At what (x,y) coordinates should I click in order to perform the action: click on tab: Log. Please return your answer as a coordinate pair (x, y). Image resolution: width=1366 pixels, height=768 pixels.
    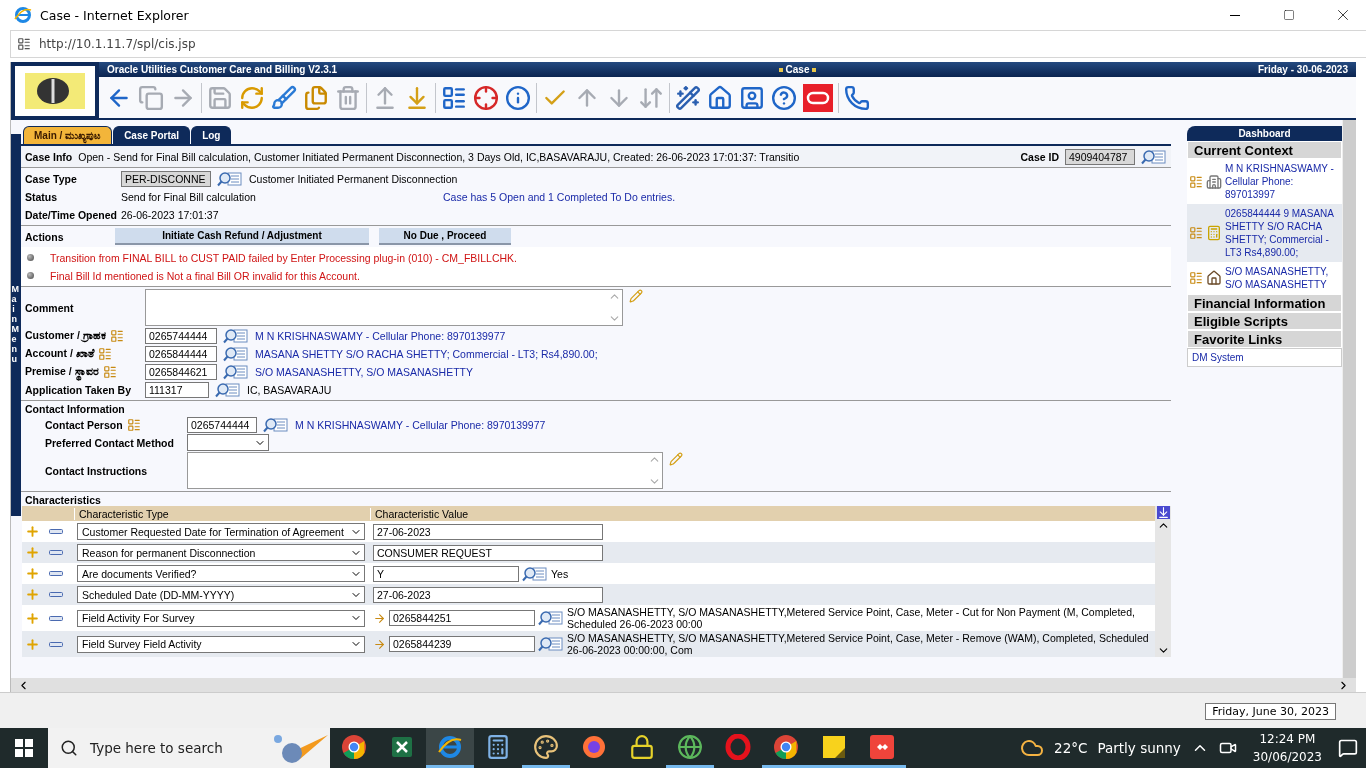
    Looking at the image, I should click on (211, 135).